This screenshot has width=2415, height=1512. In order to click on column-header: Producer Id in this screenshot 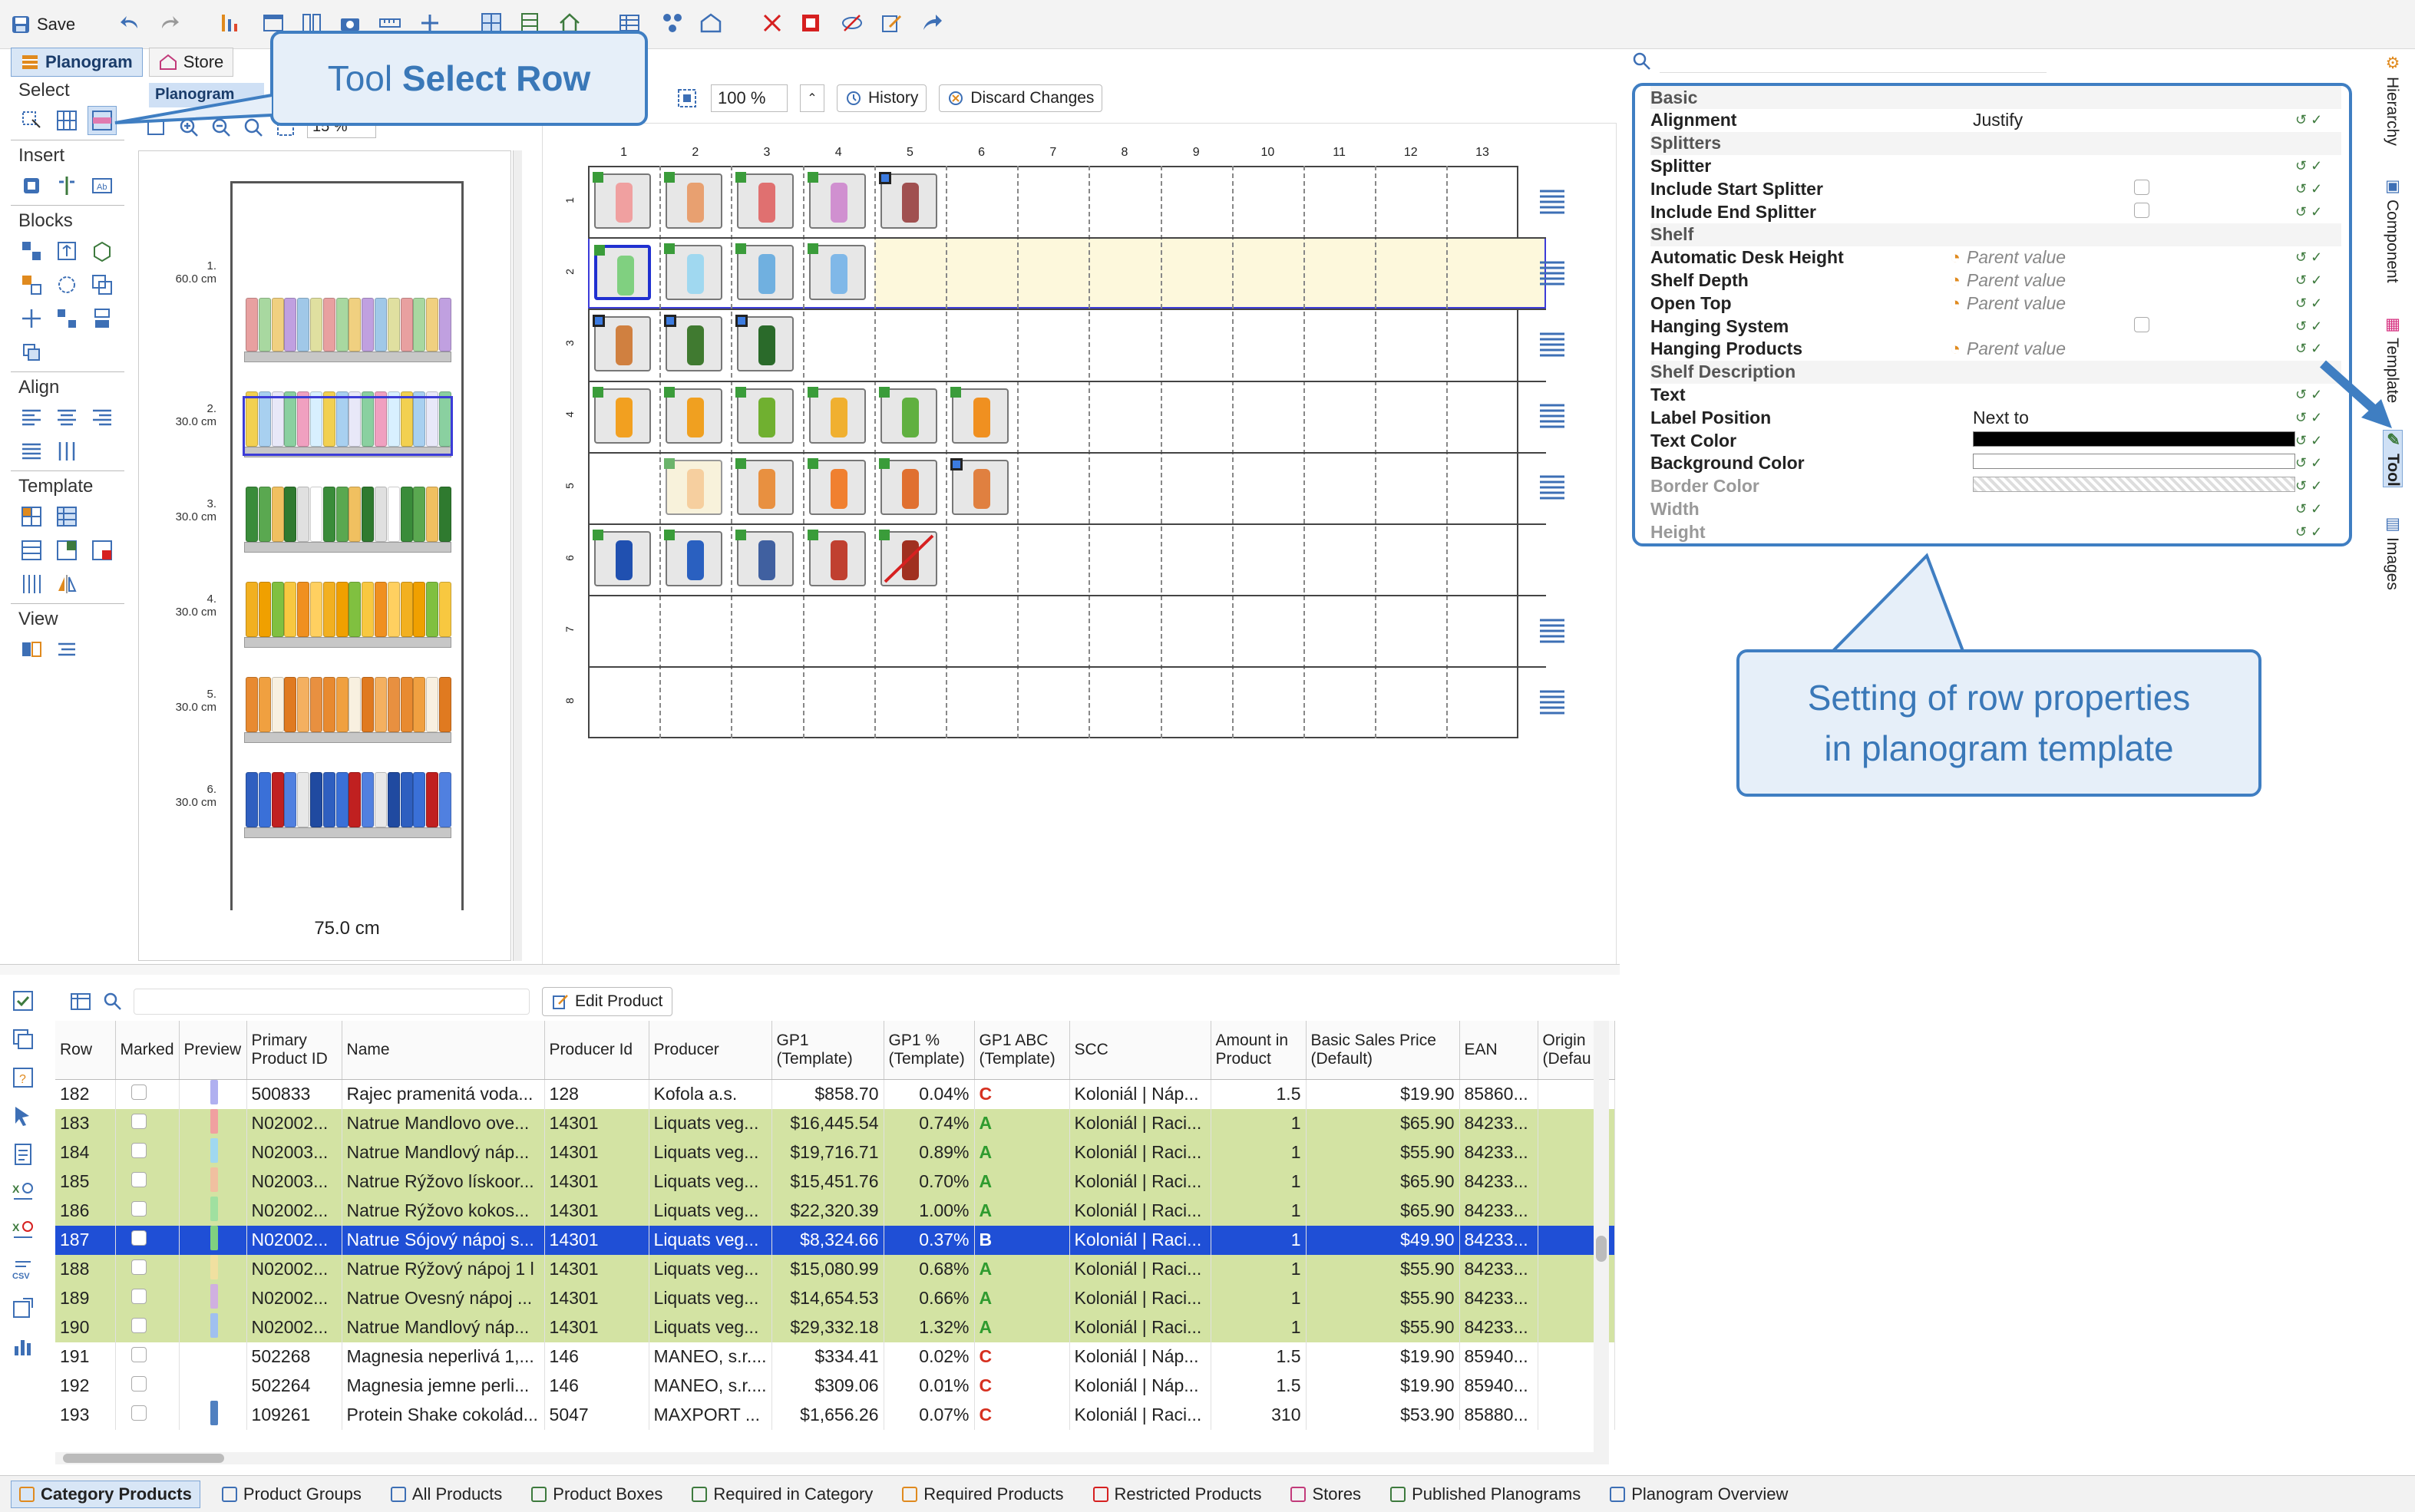, I will do `click(596, 1051)`.